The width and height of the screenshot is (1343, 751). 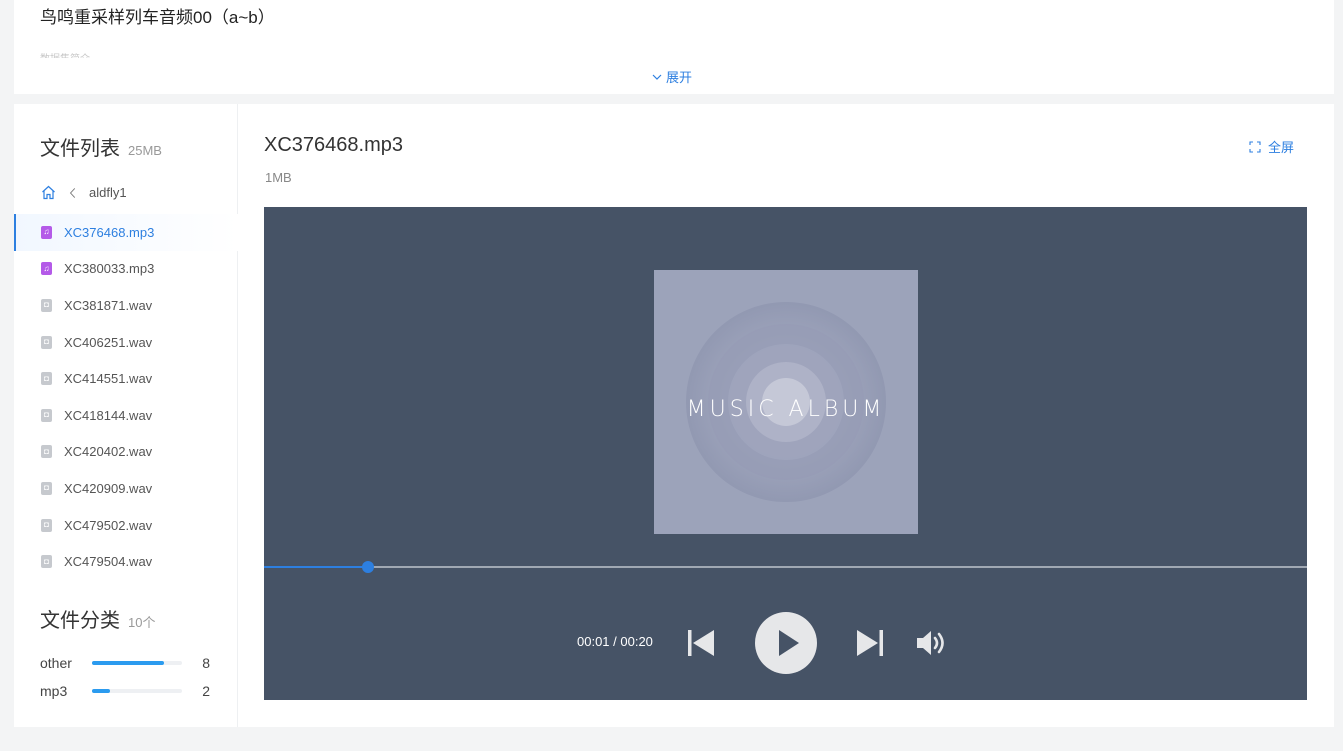 I want to click on file-name: XC376468.mp3, so click(x=109, y=232).